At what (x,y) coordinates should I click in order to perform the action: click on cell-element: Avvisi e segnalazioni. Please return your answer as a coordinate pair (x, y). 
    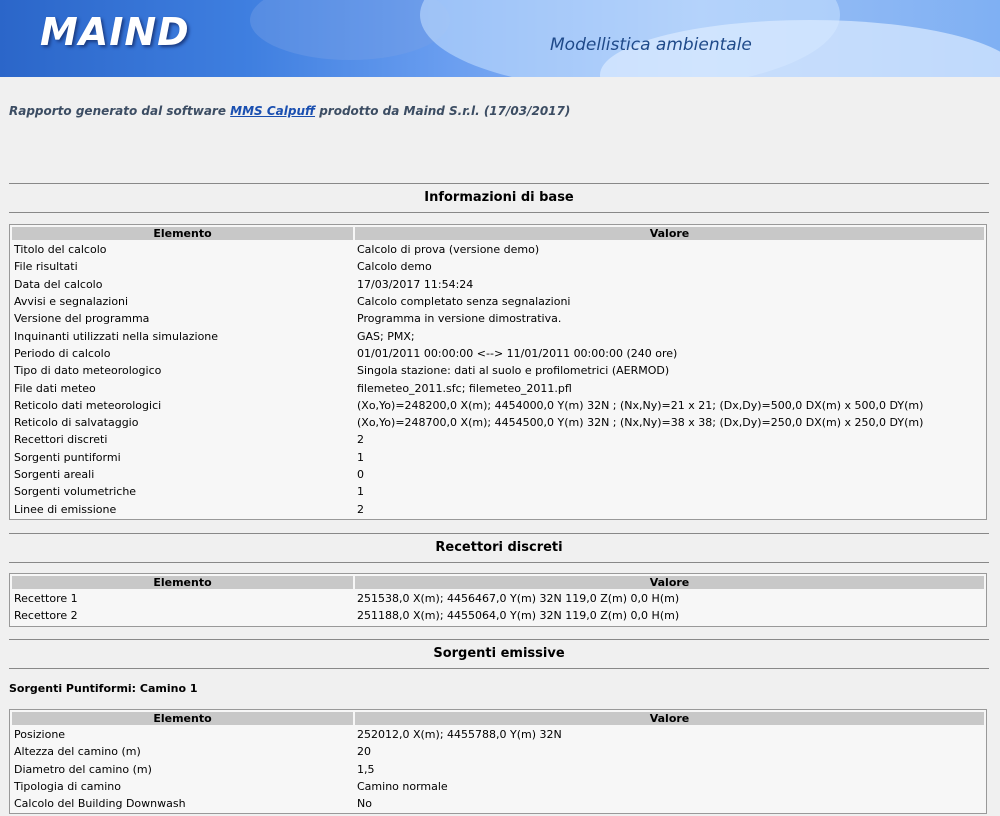
    Looking at the image, I should click on (71, 302).